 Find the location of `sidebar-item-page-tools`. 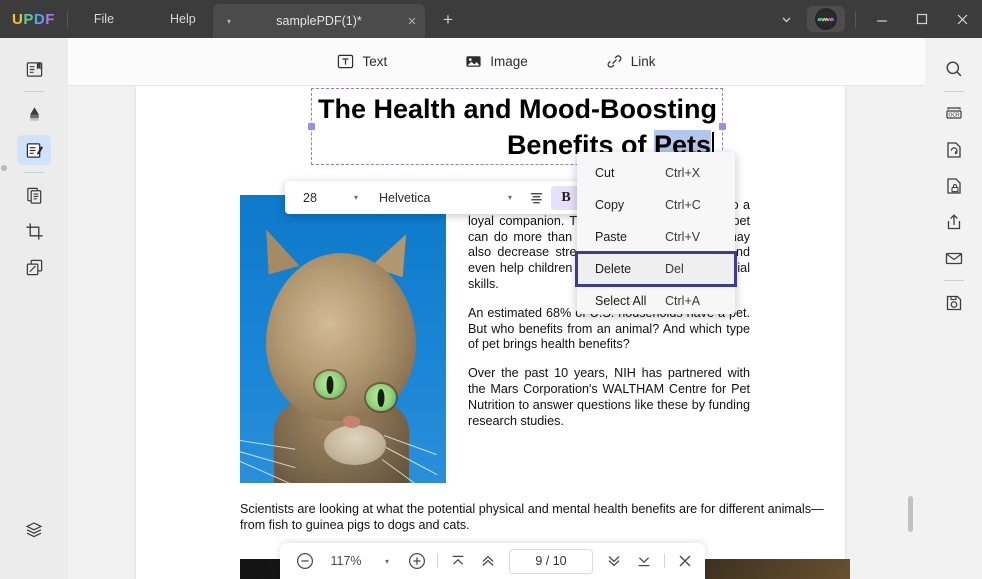

sidebar-item-page-tools is located at coordinates (34, 195).